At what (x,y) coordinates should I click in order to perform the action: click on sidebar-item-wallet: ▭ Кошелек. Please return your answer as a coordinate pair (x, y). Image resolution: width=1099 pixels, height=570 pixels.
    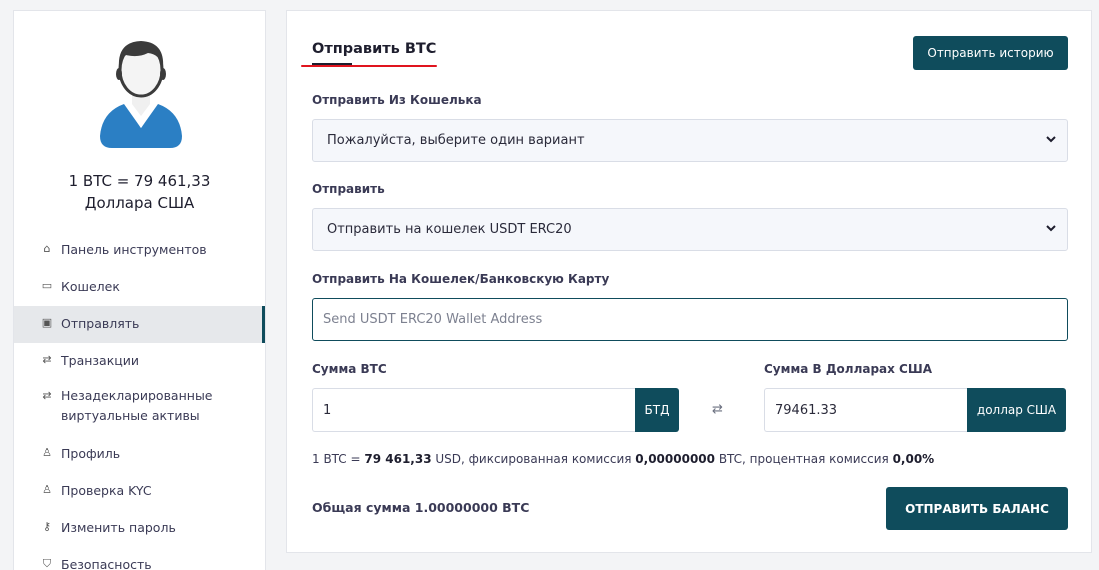
    Looking at the image, I should click on (139, 287).